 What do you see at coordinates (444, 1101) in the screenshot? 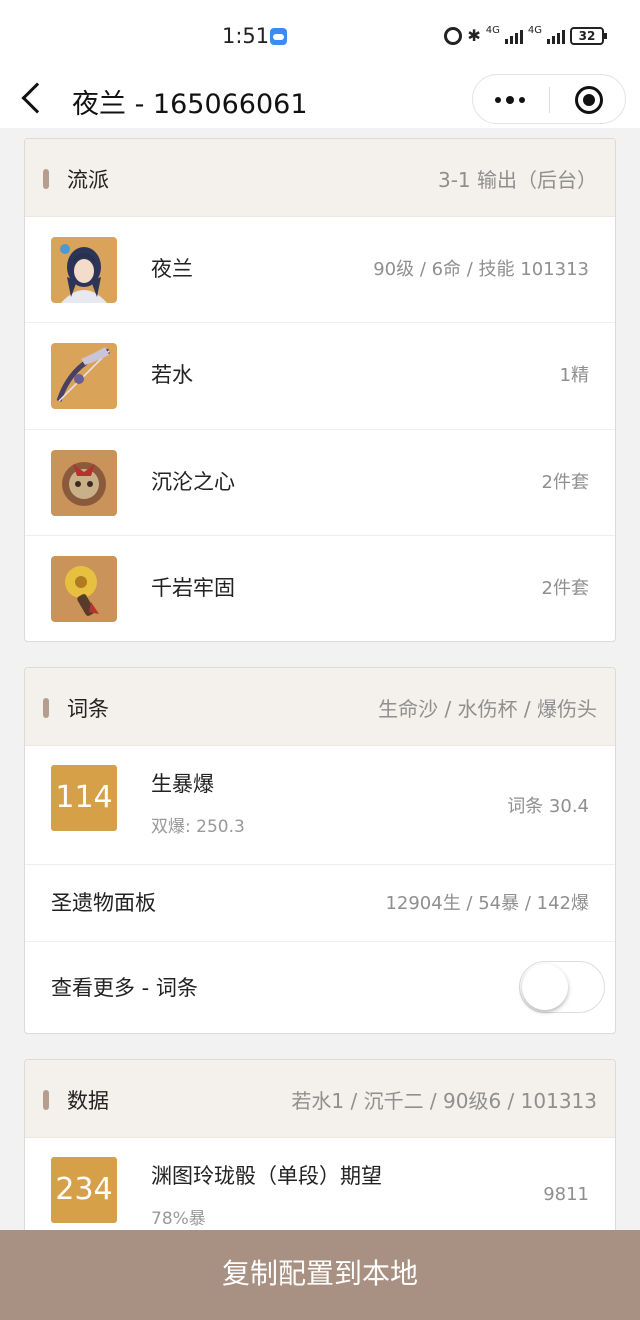
I see `data-subtitle: 若水1 / 沉千二 / 90级6 / 101313` at bounding box center [444, 1101].